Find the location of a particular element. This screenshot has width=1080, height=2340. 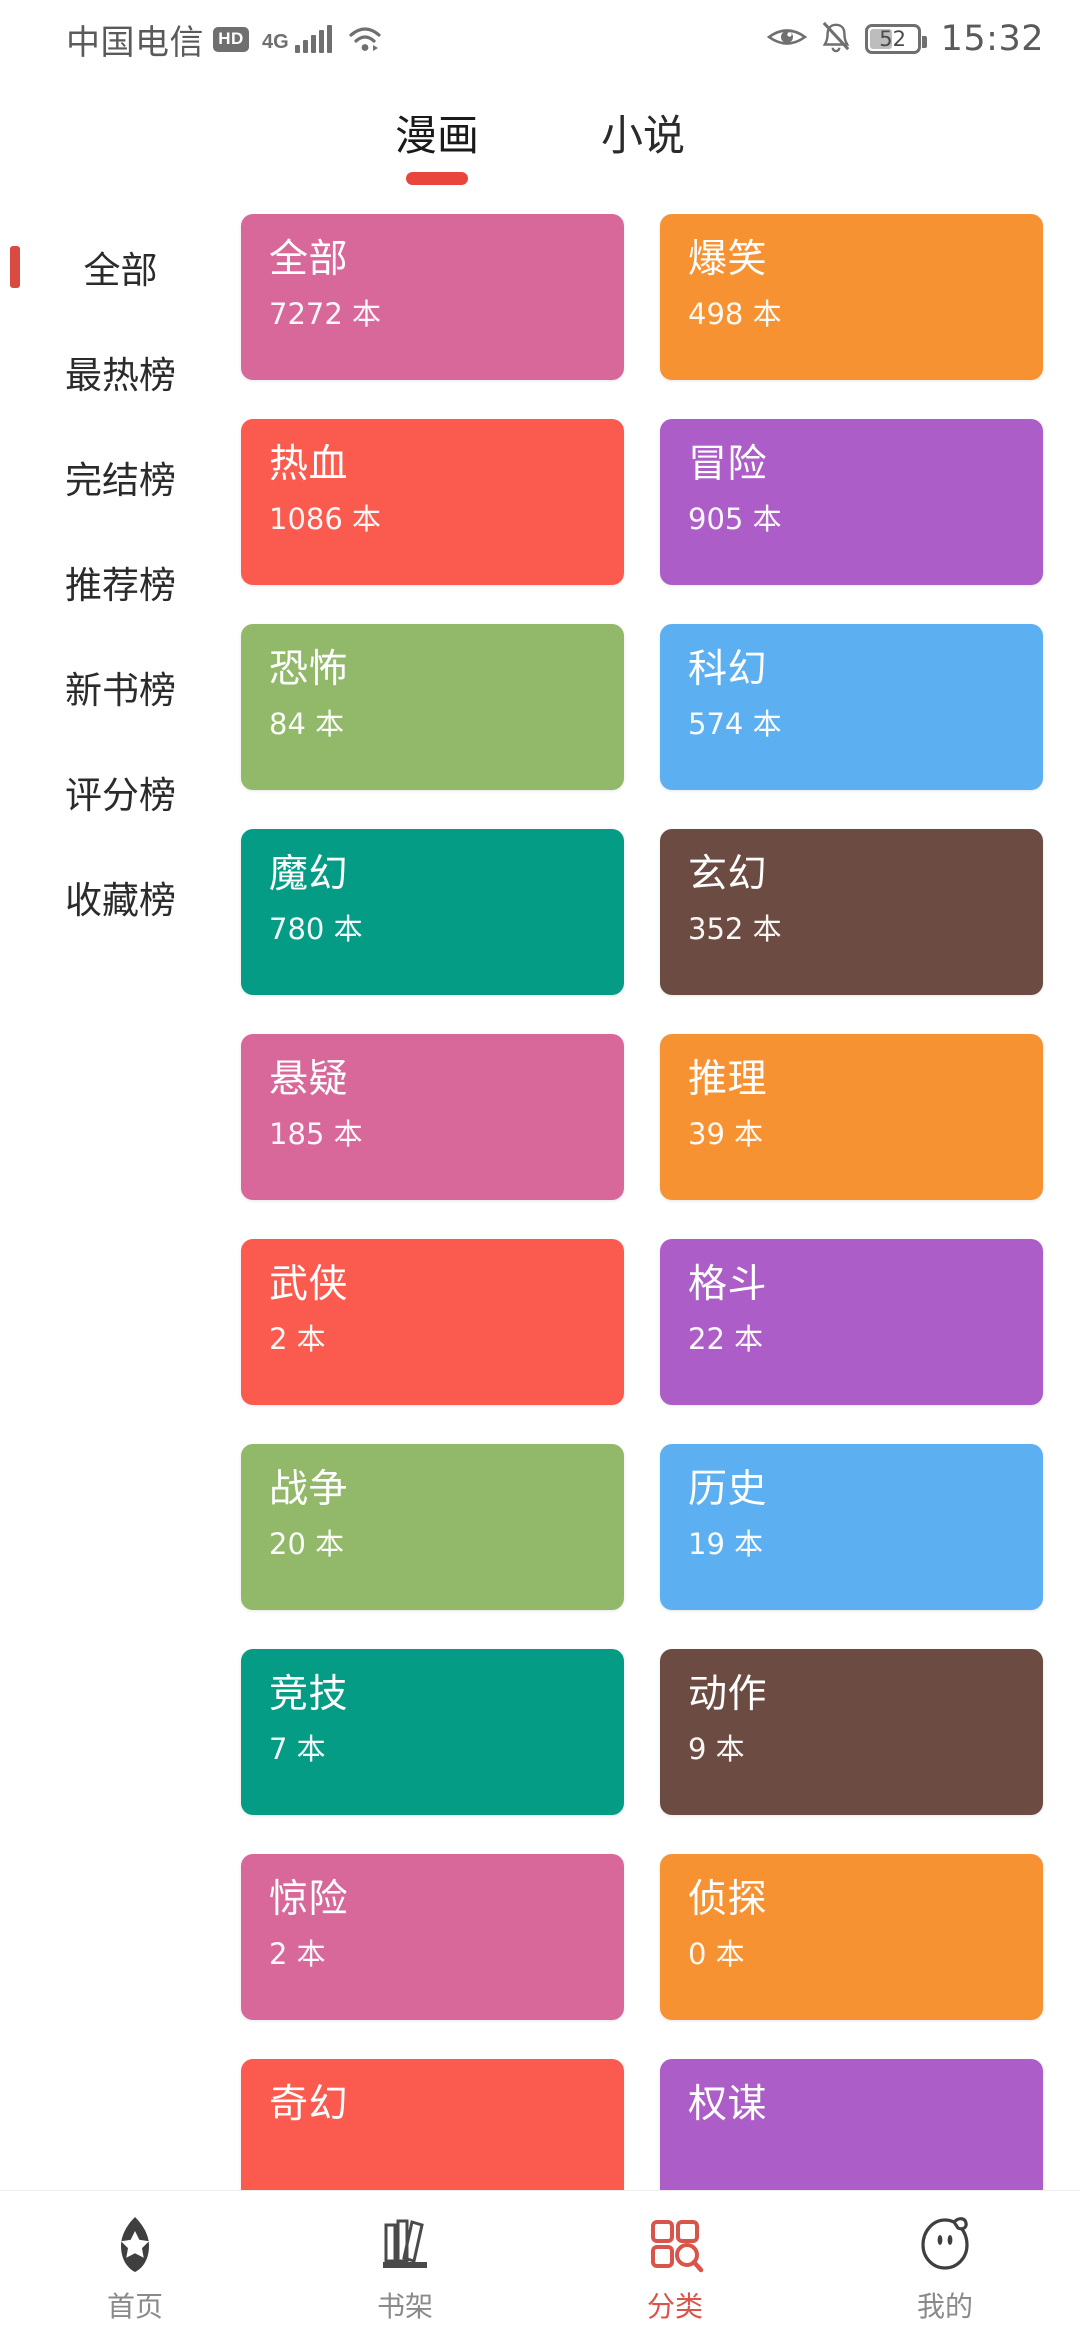

category-card: 动作 9 本 is located at coordinates (851, 1732).